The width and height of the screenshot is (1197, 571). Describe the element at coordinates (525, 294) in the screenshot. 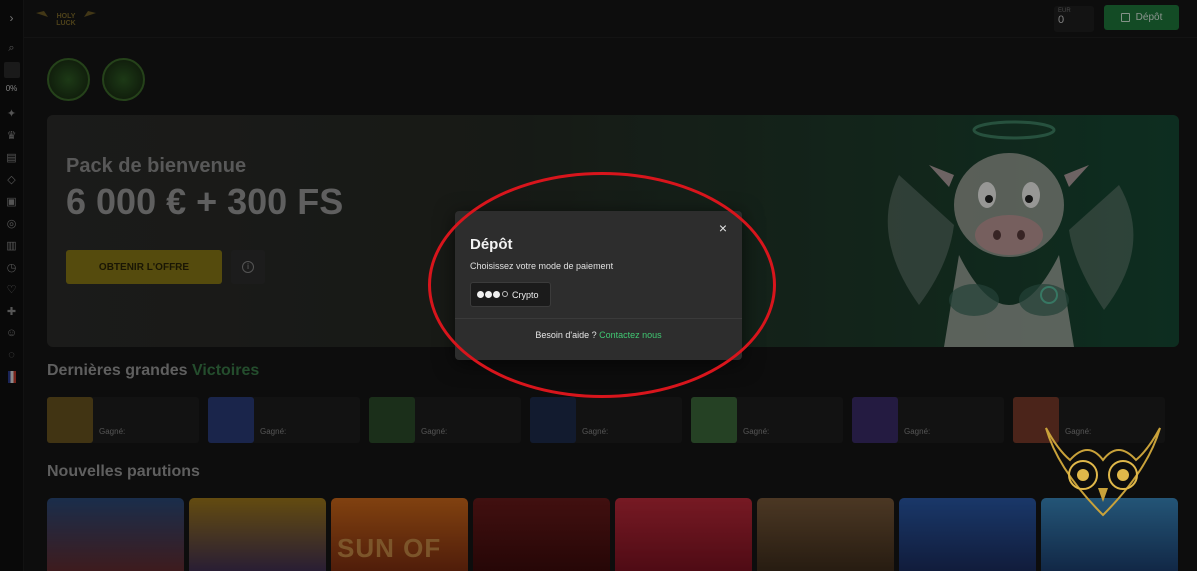

I see `payment-option-label: Crypto` at that location.